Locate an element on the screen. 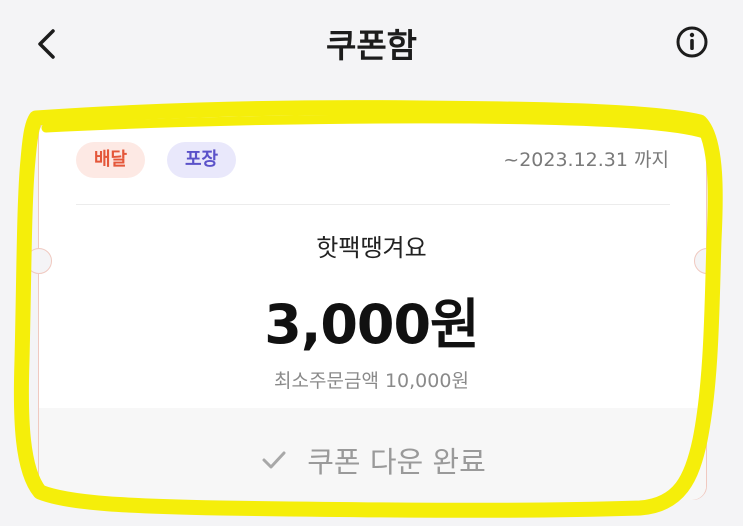  min-order-amount: 최소주문금액 10,000원 is located at coordinates (371, 381).